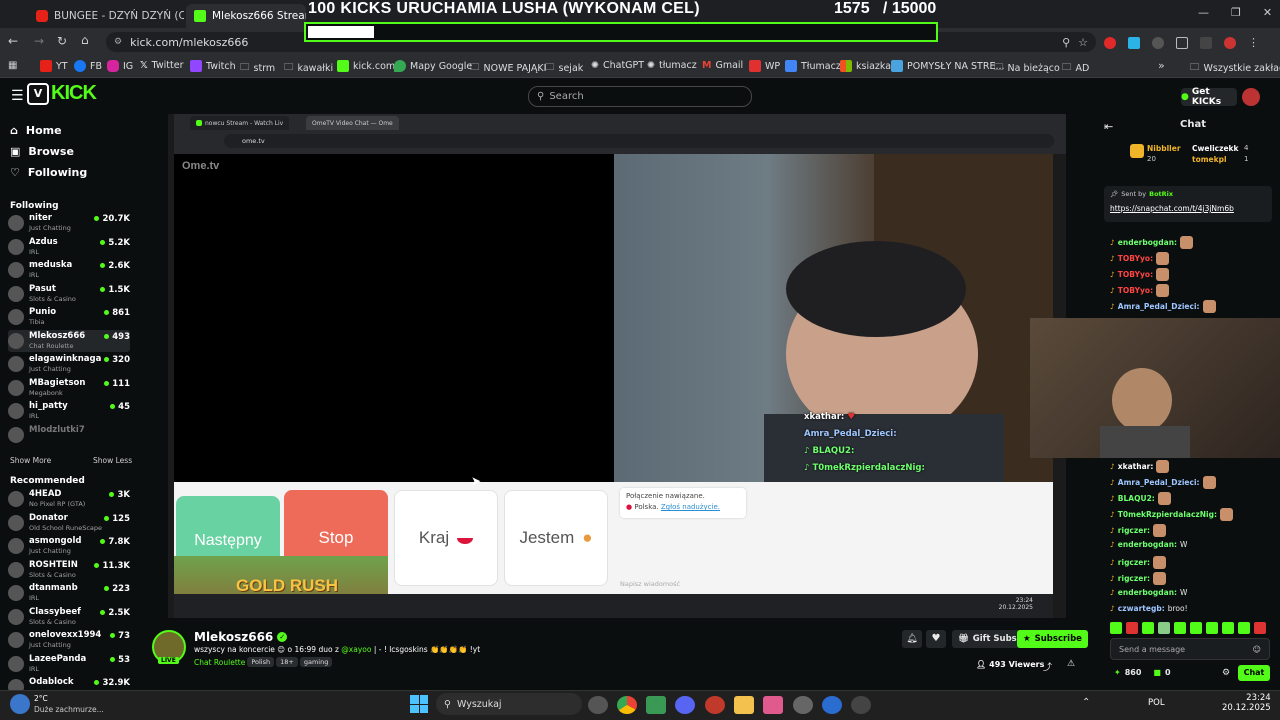 This screenshot has height=720, width=1280. I want to click on collapse-chat-icon: ⇤, so click(1108, 126).